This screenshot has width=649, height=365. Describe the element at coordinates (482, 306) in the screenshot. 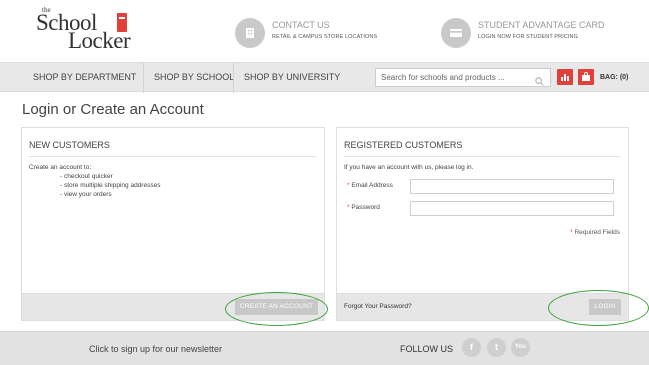

I see `registered-footer: Forgot Your Password? LOGIN` at that location.